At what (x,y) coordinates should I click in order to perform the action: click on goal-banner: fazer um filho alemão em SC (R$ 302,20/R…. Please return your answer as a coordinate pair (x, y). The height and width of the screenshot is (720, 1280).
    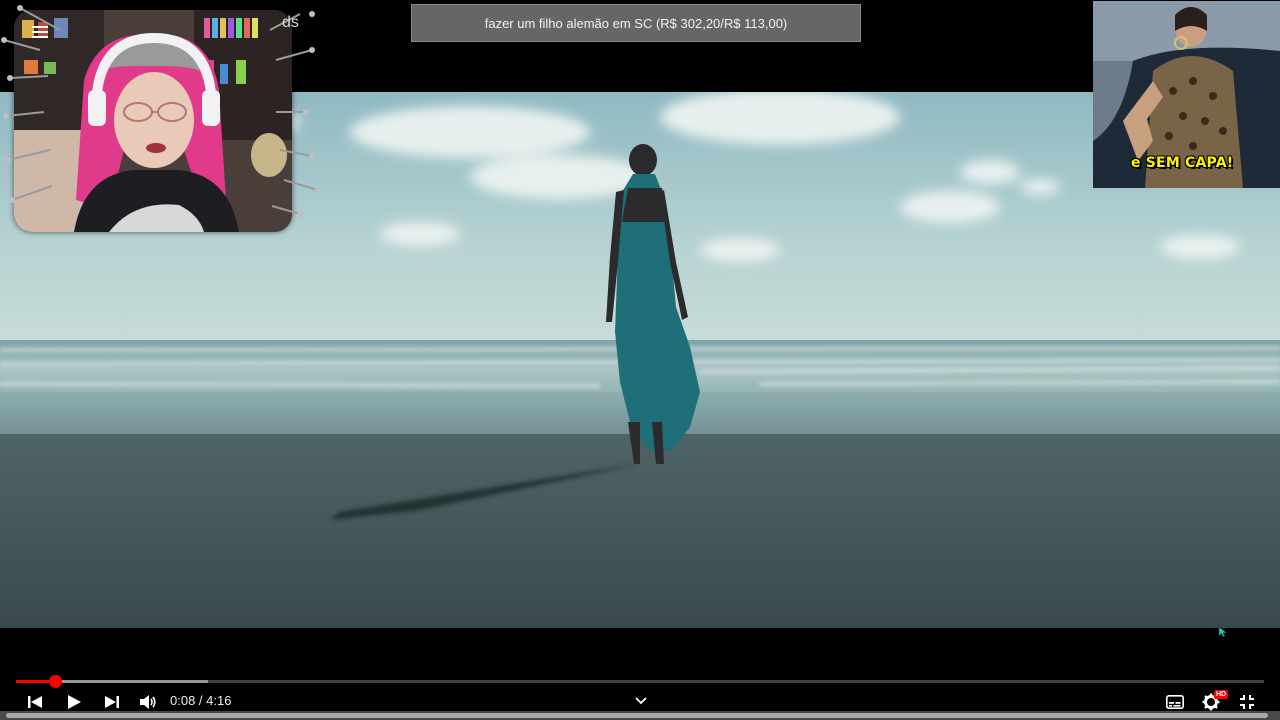
    Looking at the image, I should click on (636, 23).